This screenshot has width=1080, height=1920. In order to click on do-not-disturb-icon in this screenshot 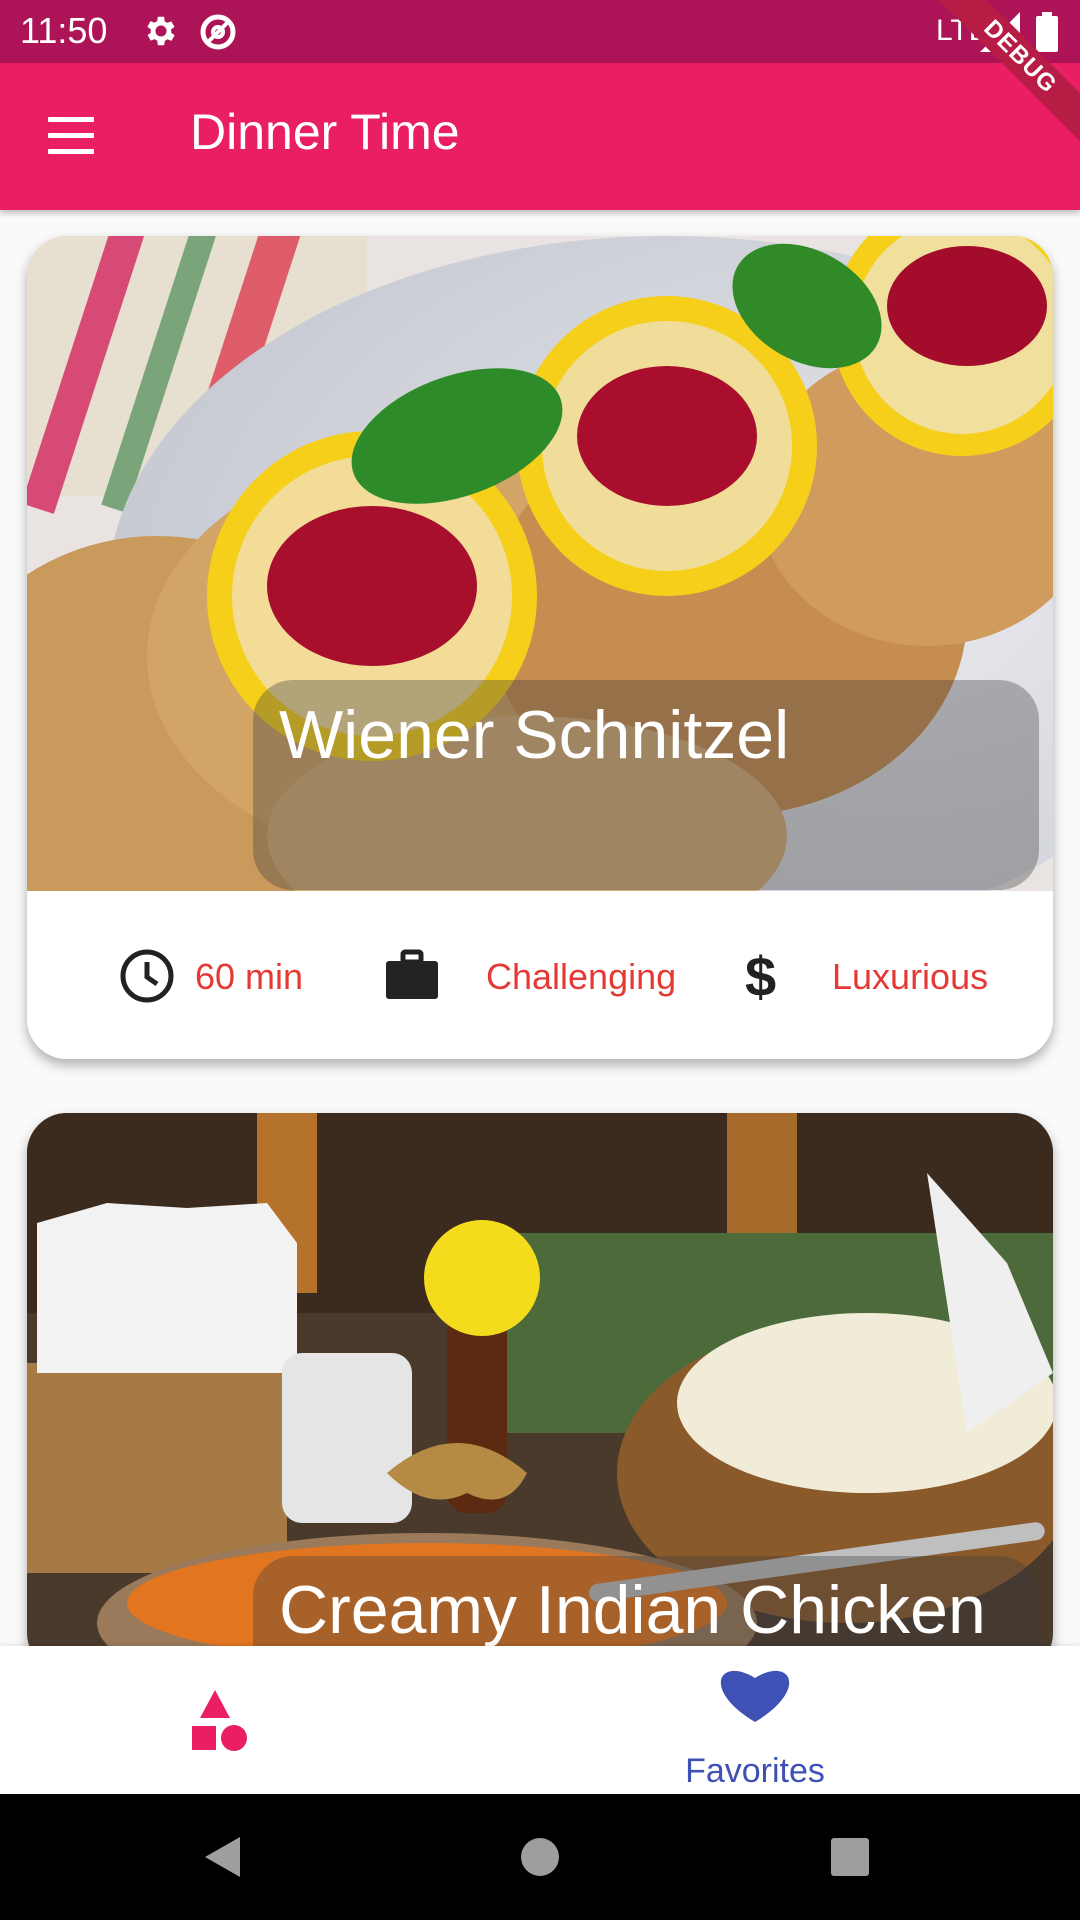, I will do `click(218, 34)`.